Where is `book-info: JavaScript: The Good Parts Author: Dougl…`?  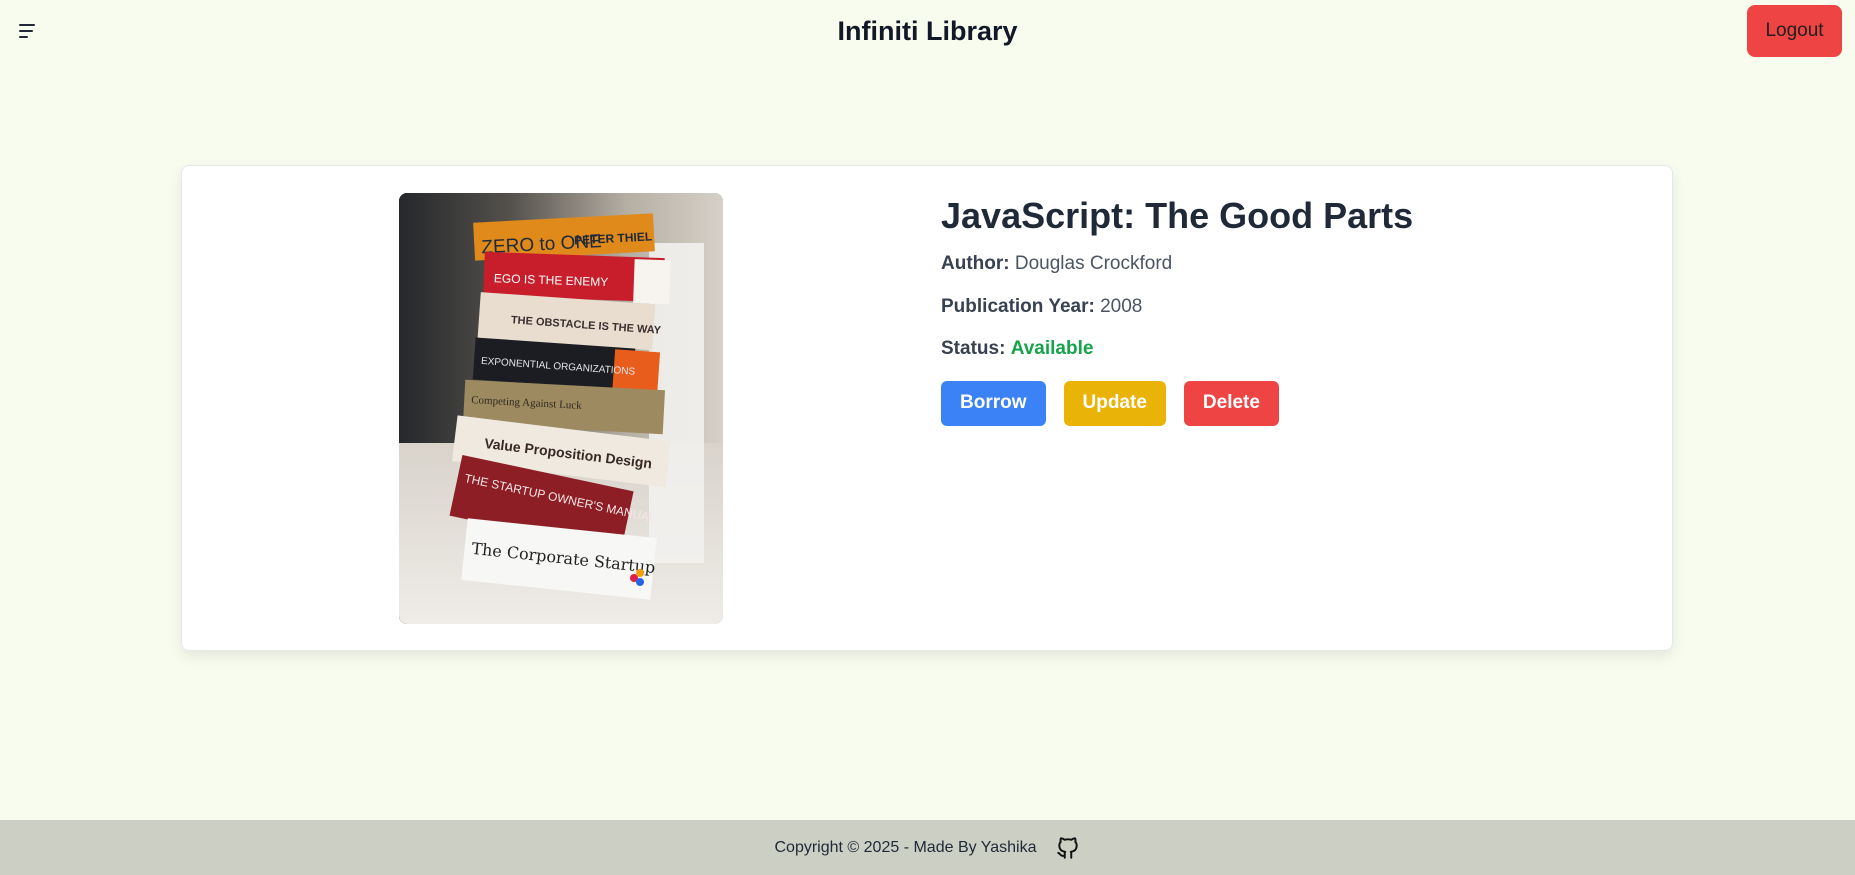
book-info: JavaScript: The Good Parts Author: Dougl… is located at coordinates (1291, 310).